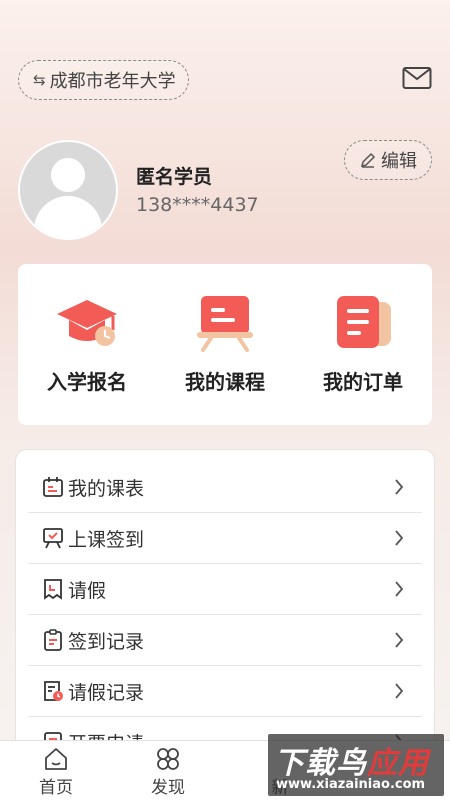 The width and height of the screenshot is (450, 800). I want to click on mail-icon, so click(417, 79).